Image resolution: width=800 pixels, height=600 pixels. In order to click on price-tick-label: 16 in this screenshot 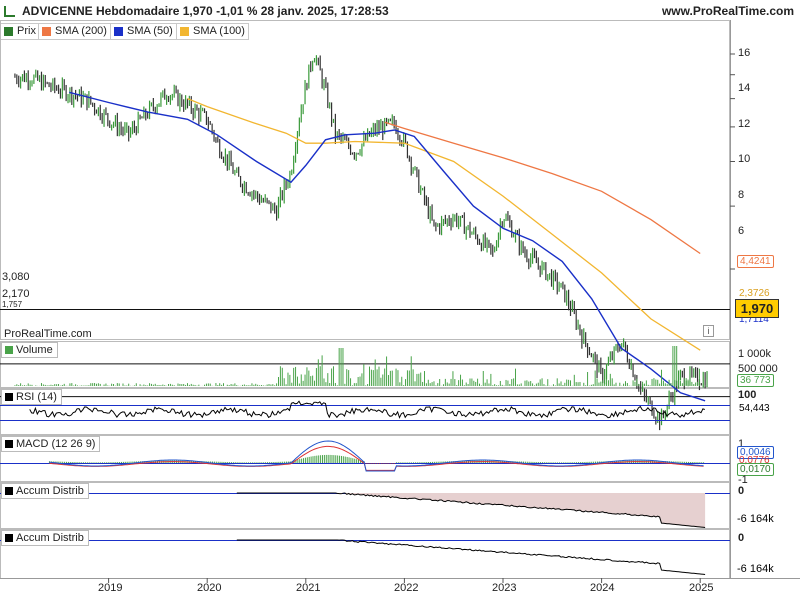, I will do `click(744, 53)`.